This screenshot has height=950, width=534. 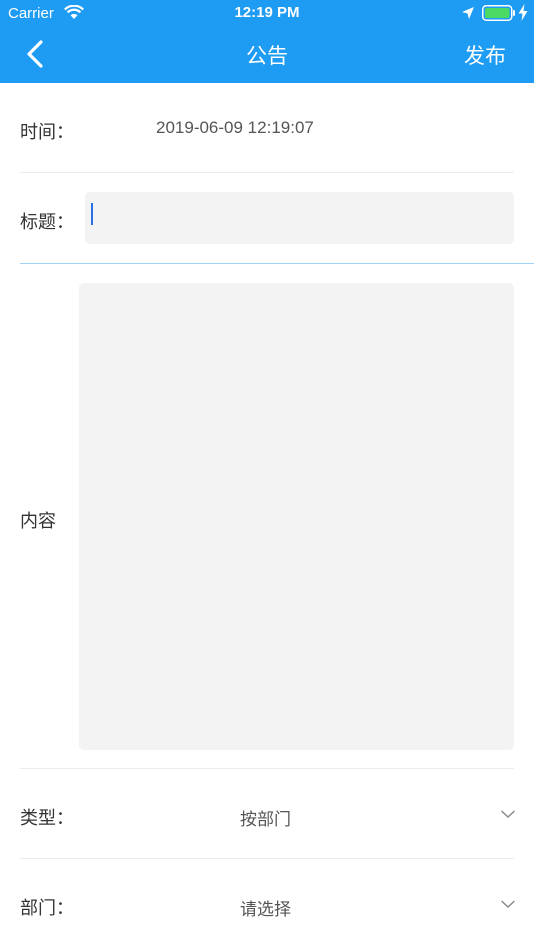 What do you see at coordinates (38, 521) in the screenshot?
I see `content-label: 内容` at bounding box center [38, 521].